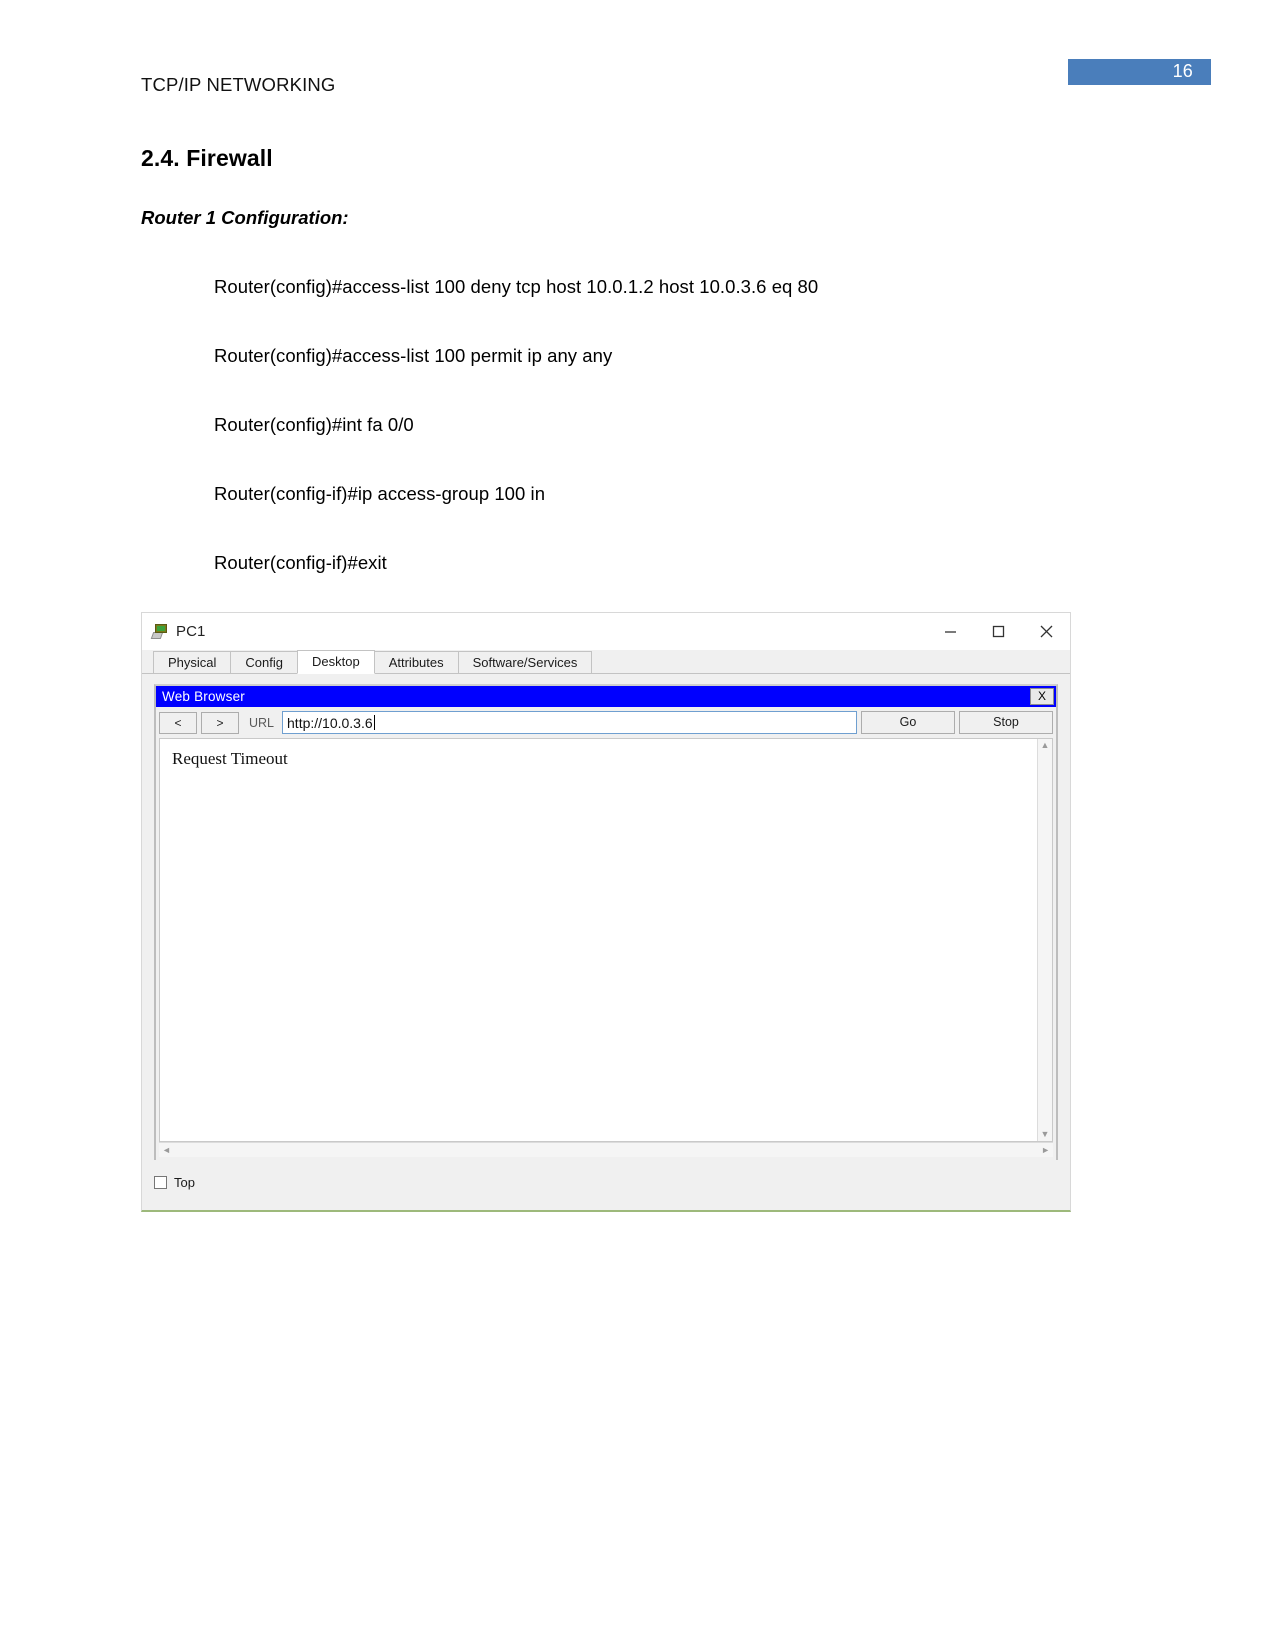 This screenshot has height=1650, width=1275. What do you see at coordinates (300, 562) in the screenshot?
I see `command-line: Router(config-if)#exit` at bounding box center [300, 562].